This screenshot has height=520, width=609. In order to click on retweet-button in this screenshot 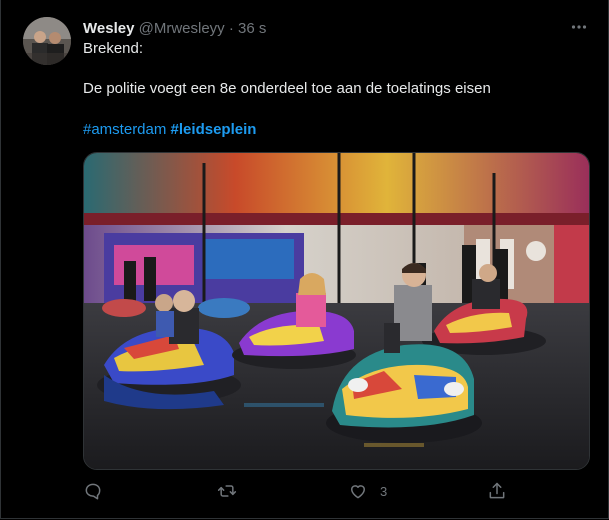, I will do `click(227, 491)`.